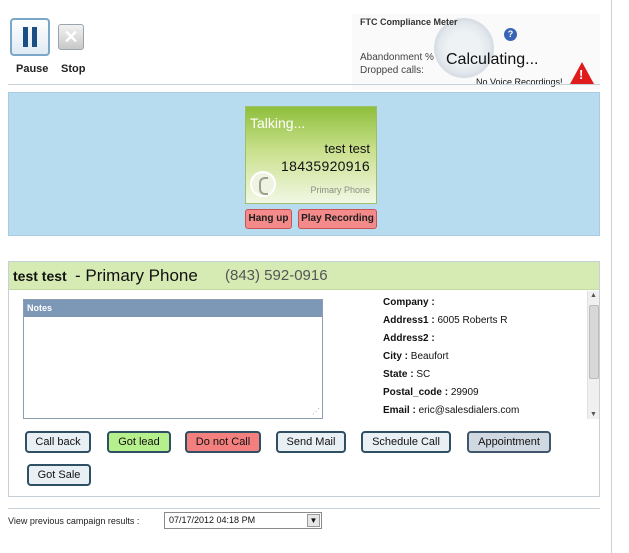 This screenshot has width=629, height=553. Describe the element at coordinates (337, 219) in the screenshot. I see `play-recording-button: Play Recording` at that location.